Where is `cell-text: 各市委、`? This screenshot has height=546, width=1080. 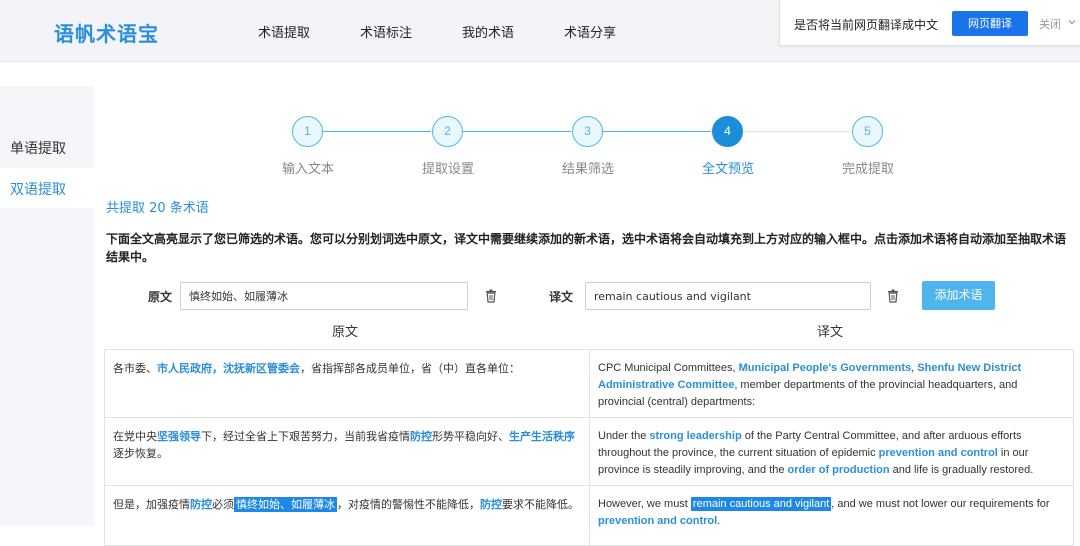 cell-text: 各市委、 is located at coordinates (135, 368).